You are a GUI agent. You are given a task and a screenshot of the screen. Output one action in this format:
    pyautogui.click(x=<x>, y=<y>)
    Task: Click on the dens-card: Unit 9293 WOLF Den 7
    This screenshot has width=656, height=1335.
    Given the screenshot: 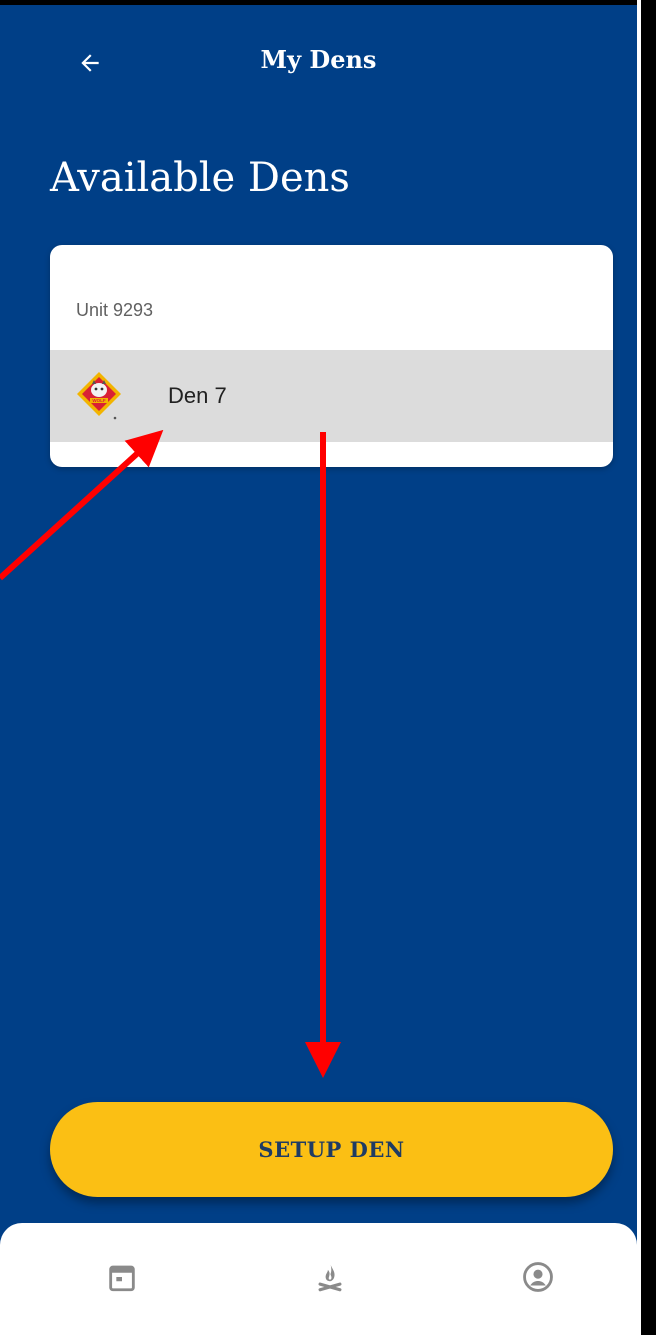 What is the action you would take?
    pyautogui.click(x=331, y=356)
    